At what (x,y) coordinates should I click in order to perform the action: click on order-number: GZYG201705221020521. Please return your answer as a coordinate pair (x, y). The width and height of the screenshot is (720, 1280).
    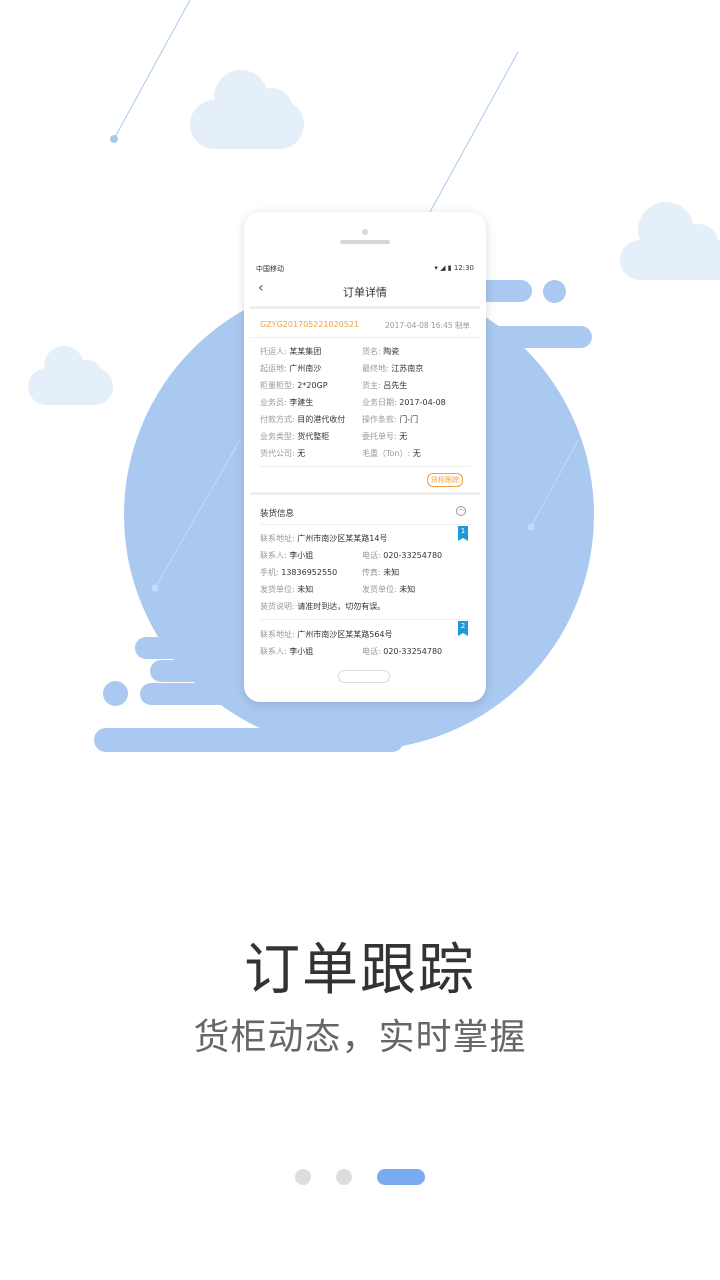
    Looking at the image, I should click on (310, 324).